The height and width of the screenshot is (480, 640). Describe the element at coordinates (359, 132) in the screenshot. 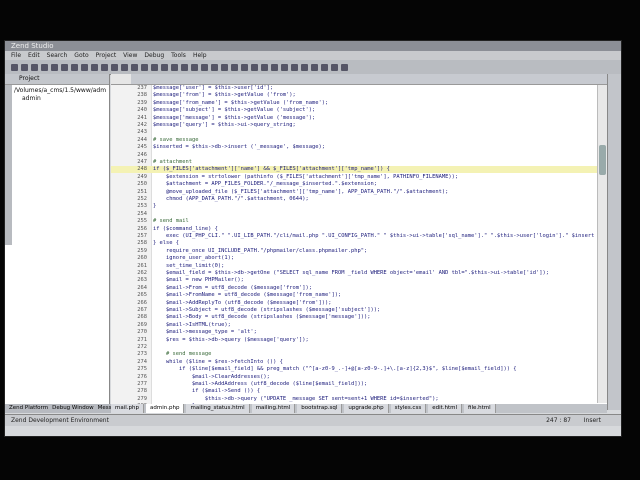

I see `code-line: 243` at that location.